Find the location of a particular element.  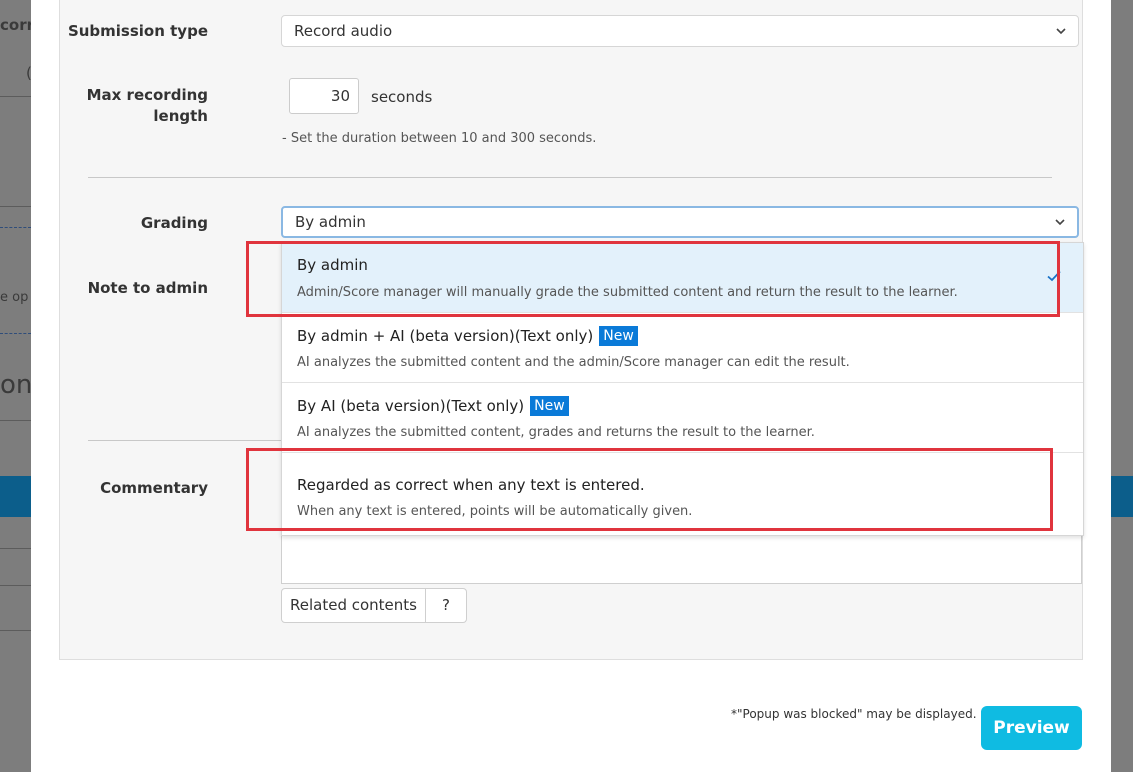

option-title: By admin + AI (beta version)(Text only) is located at coordinates (445, 336).